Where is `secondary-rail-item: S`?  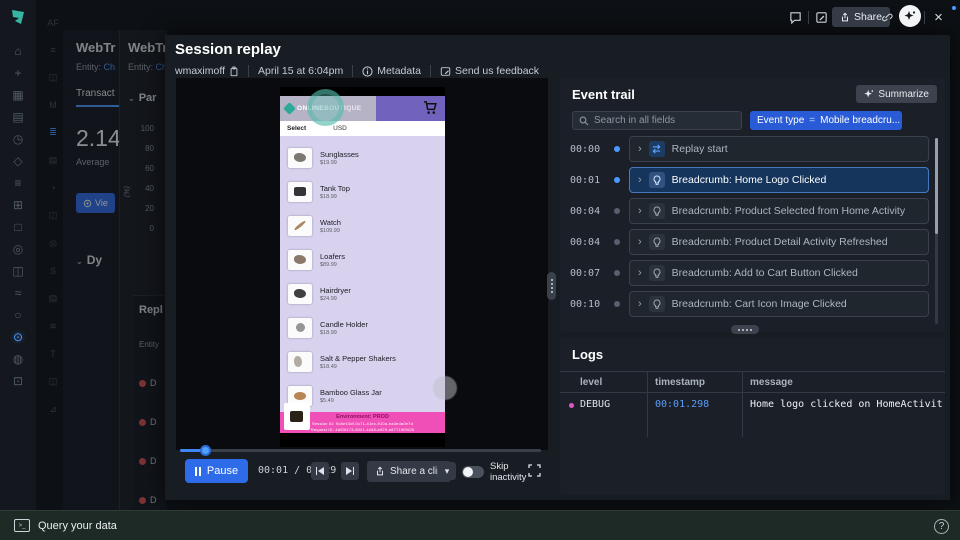
secondary-rail-item: S is located at coordinates (52, 271).